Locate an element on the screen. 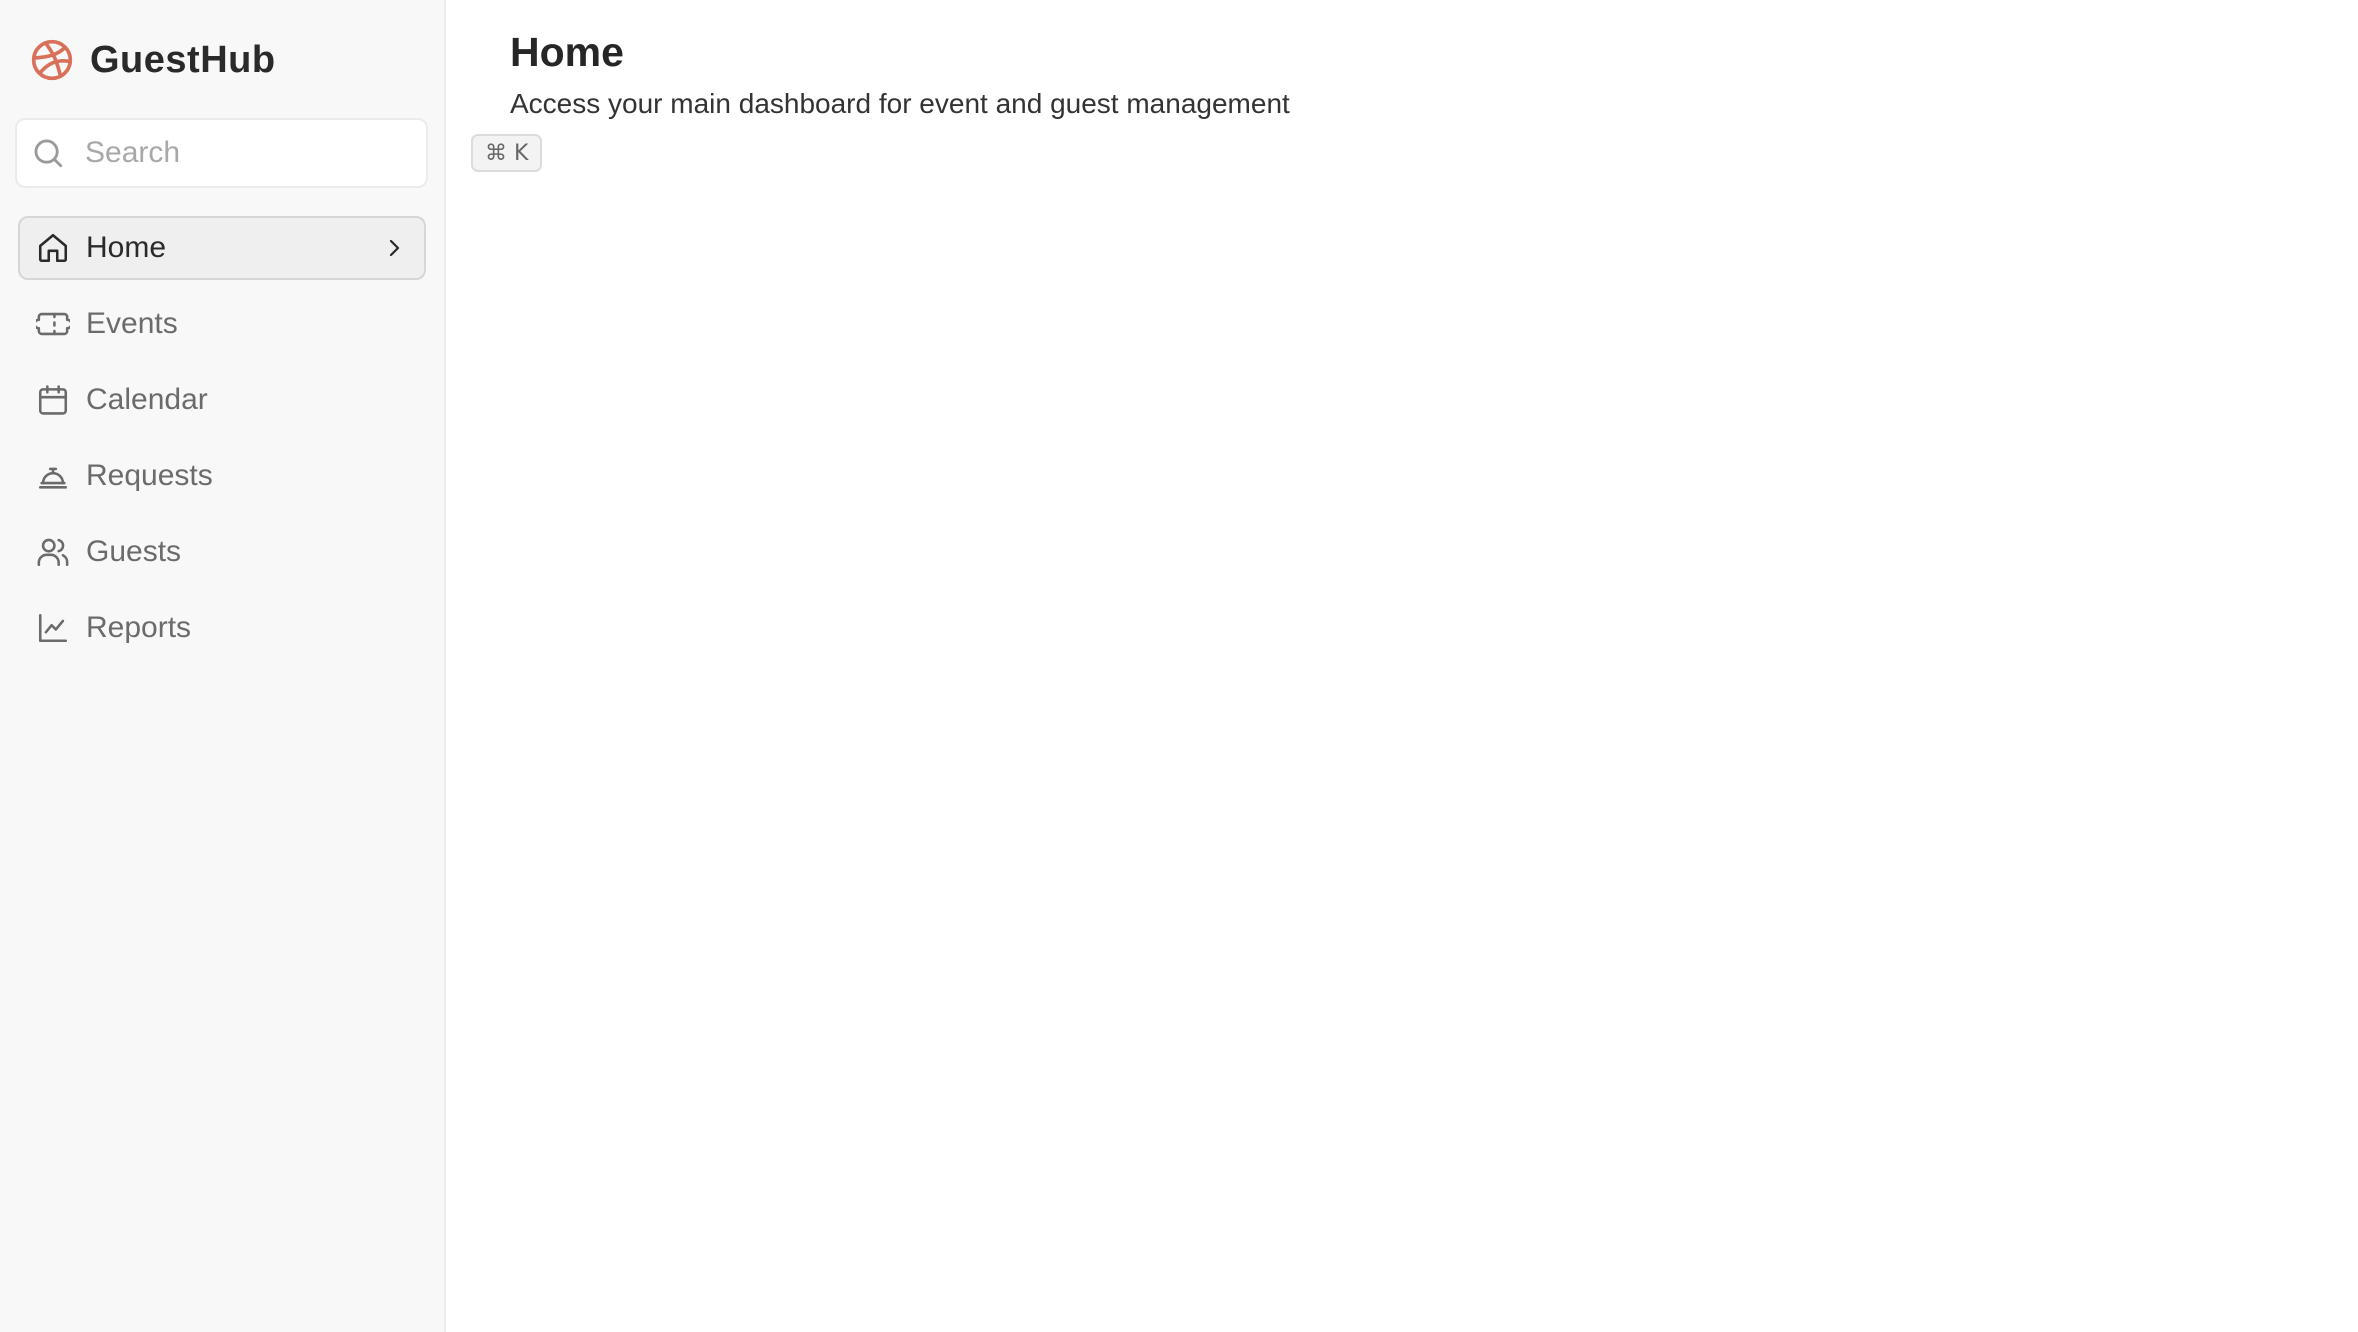 This screenshot has height=1332, width=2358. search-input is located at coordinates (278, 153).